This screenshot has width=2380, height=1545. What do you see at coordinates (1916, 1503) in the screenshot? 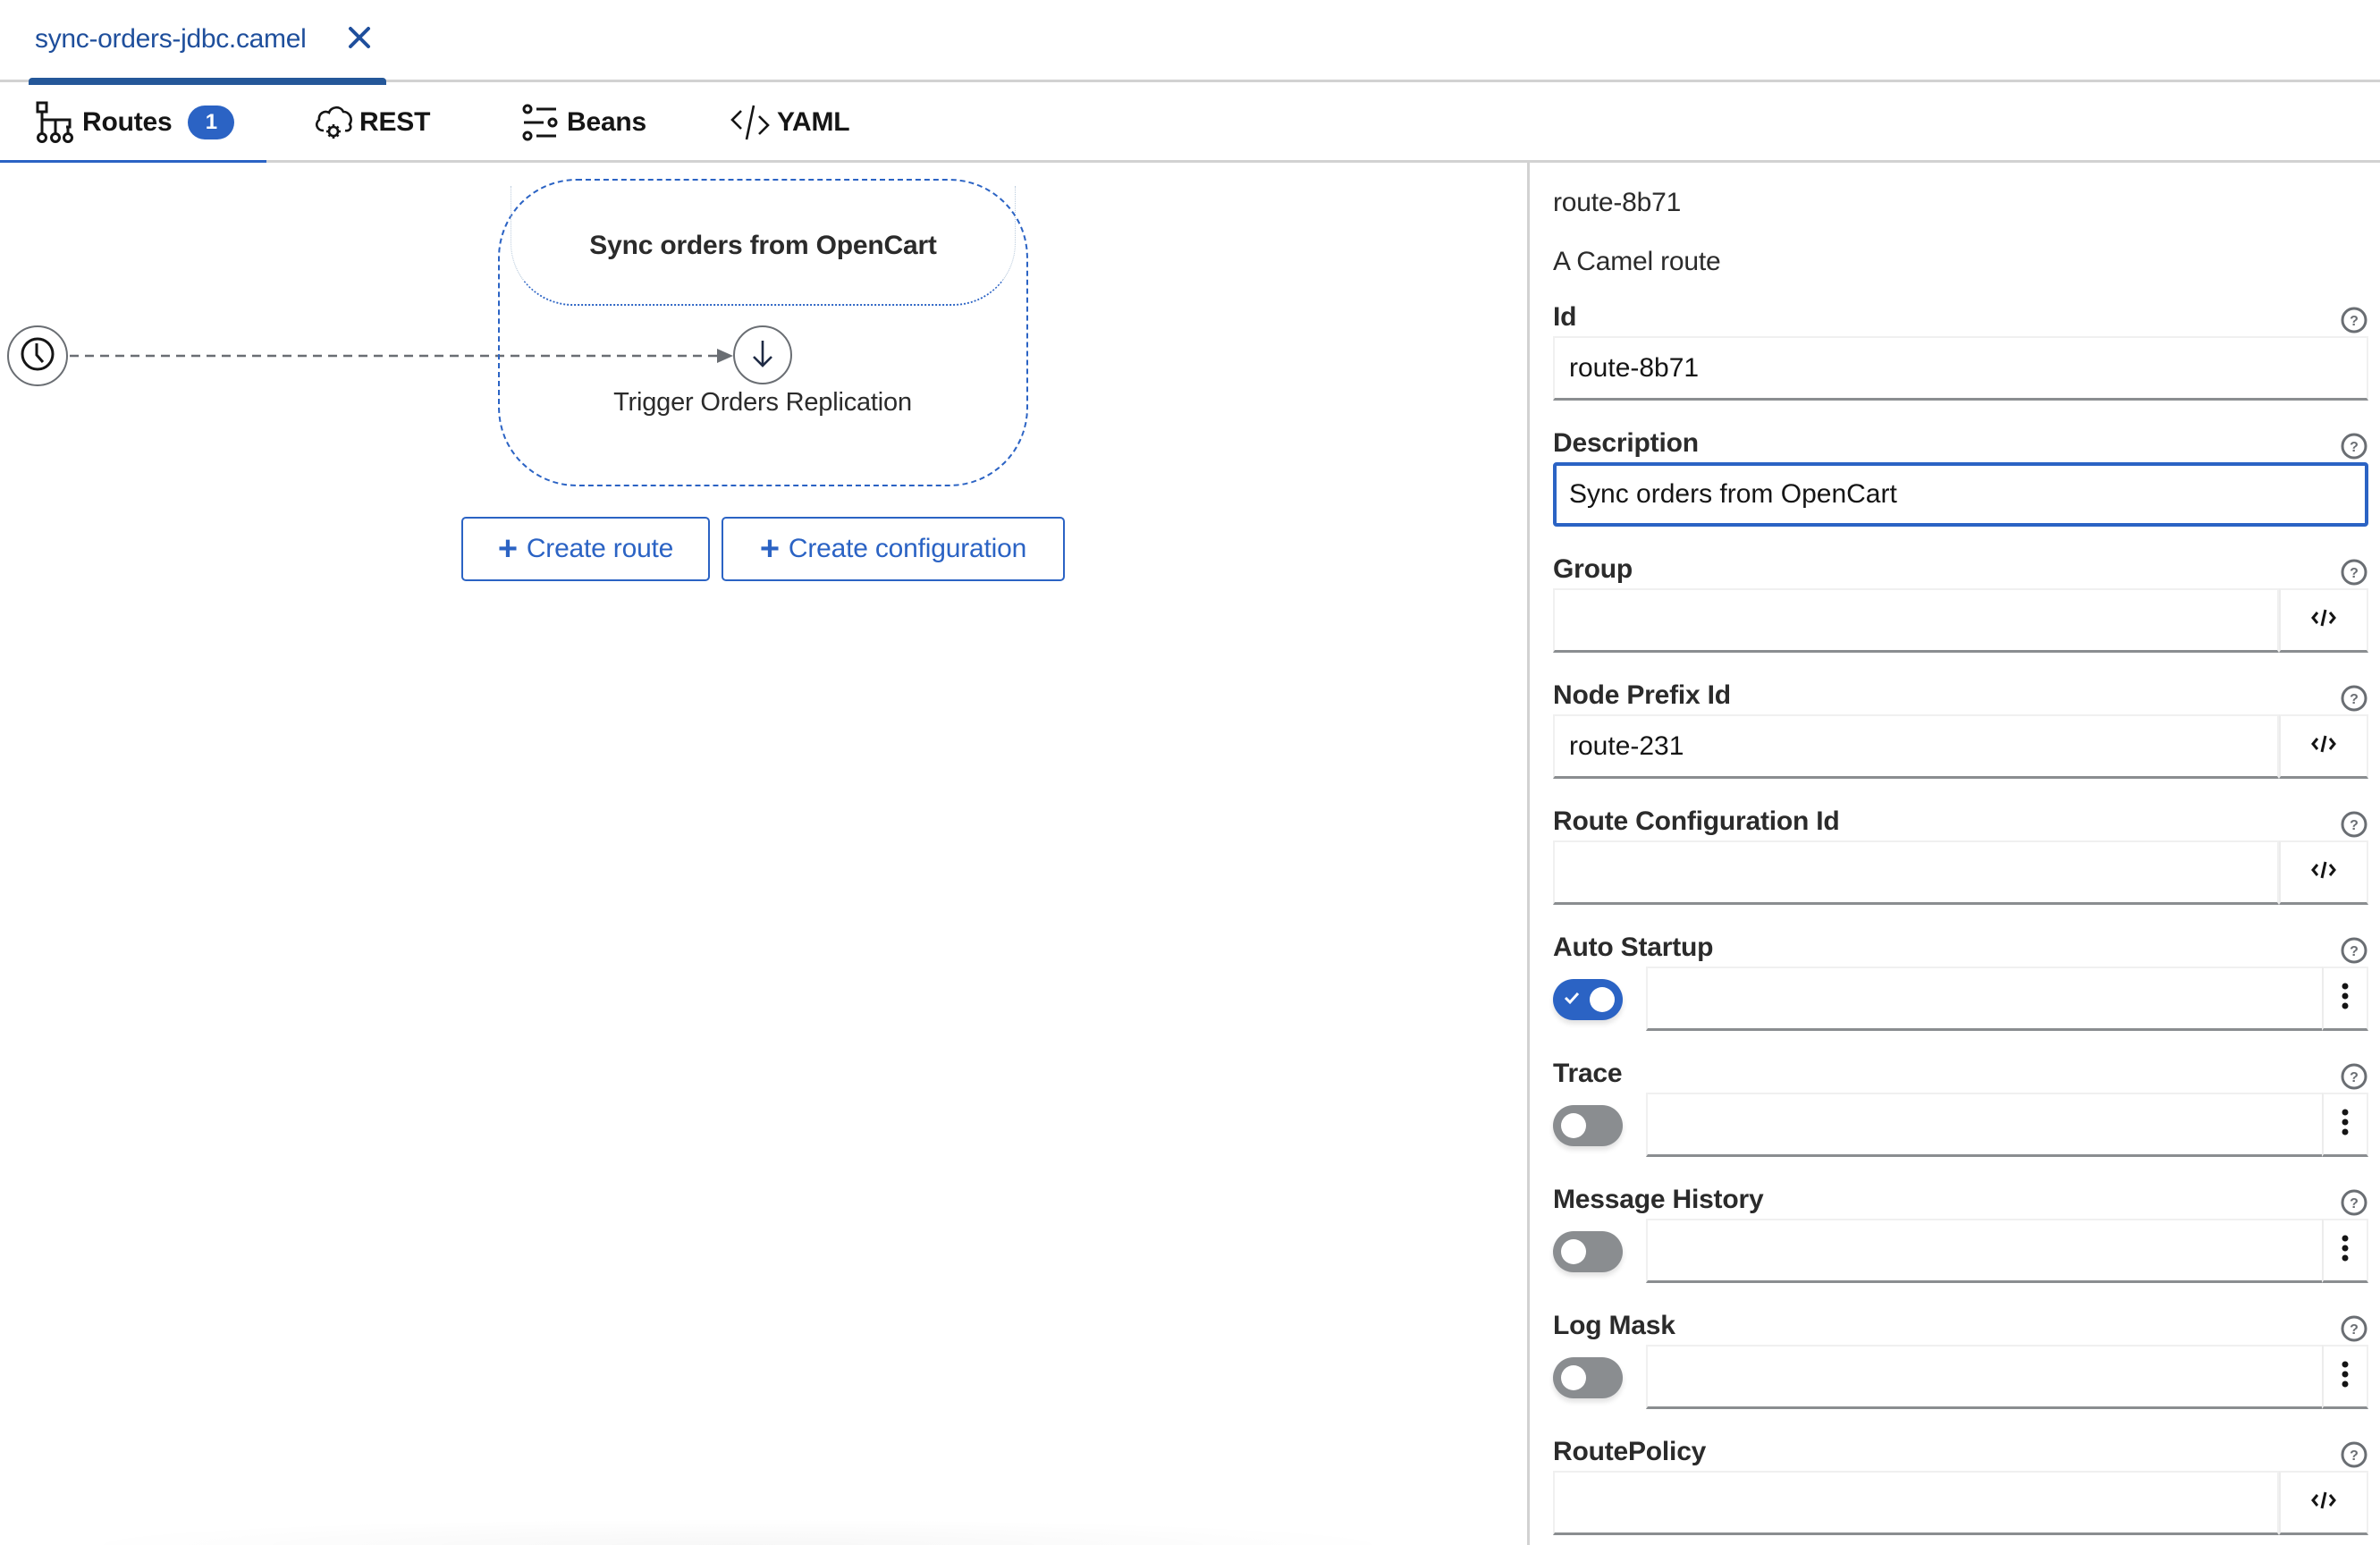
I see `route-policy-input` at bounding box center [1916, 1503].